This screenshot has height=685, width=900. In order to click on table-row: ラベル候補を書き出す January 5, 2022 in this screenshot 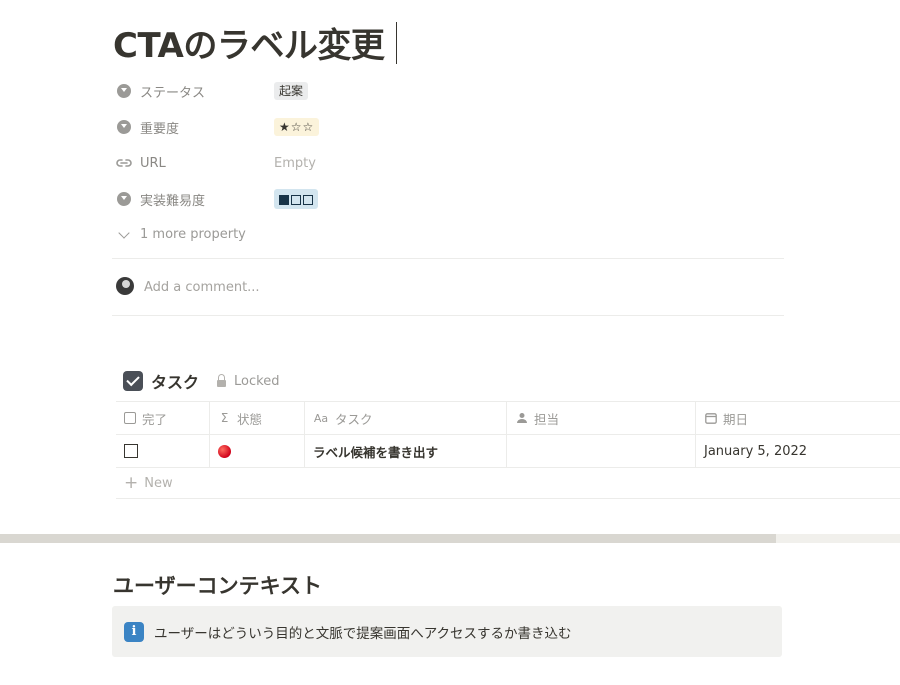, I will do `click(508, 451)`.